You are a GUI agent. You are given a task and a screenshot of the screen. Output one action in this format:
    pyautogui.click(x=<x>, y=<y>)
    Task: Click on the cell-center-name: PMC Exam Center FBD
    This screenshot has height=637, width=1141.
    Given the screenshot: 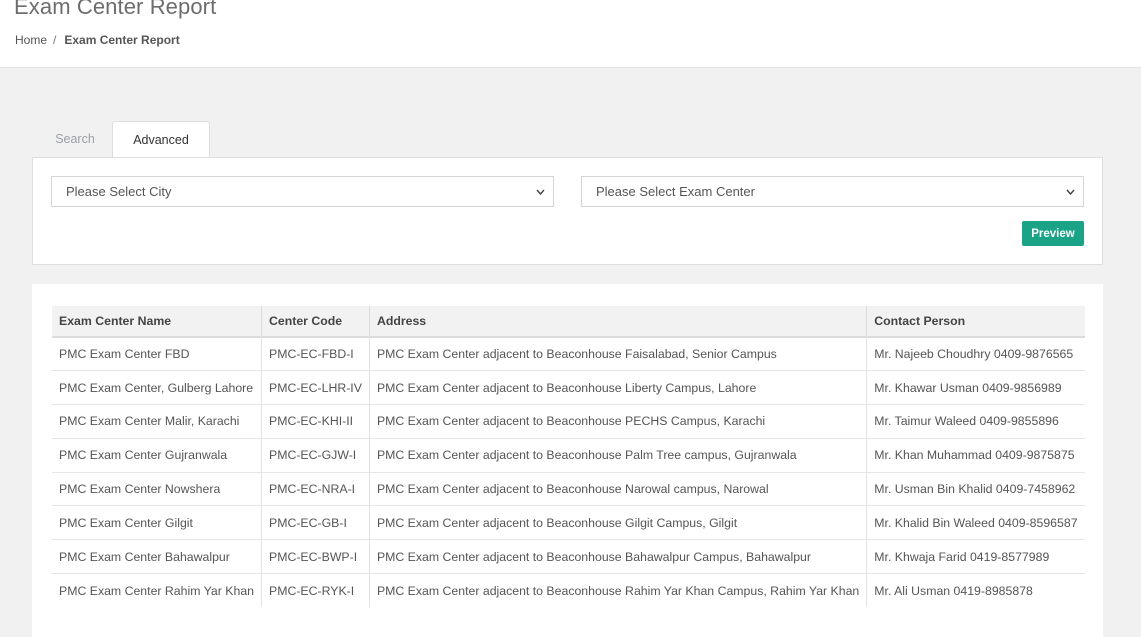 What is the action you would take?
    pyautogui.click(x=157, y=353)
    